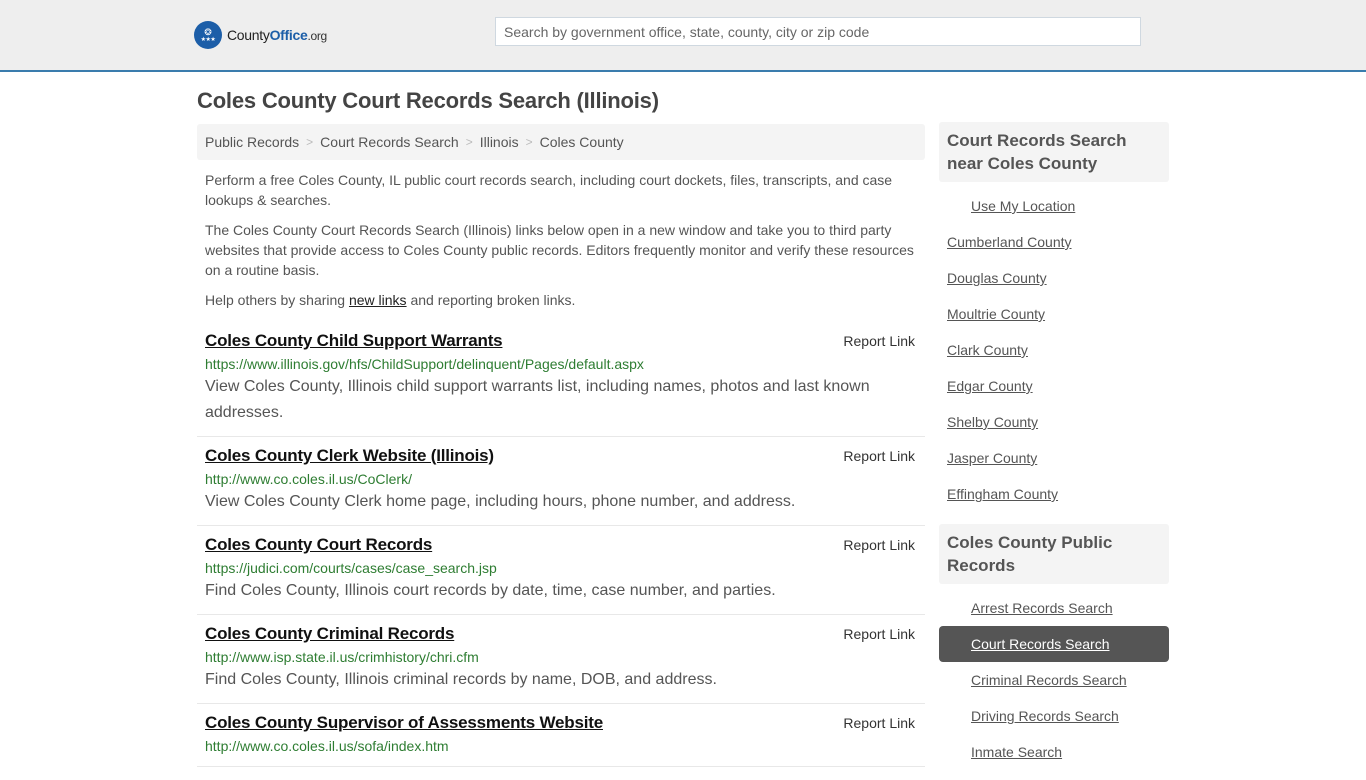 This screenshot has width=1366, height=780. I want to click on site-header: ❂ ★★★ CountyOffice.org, so click(683, 36).